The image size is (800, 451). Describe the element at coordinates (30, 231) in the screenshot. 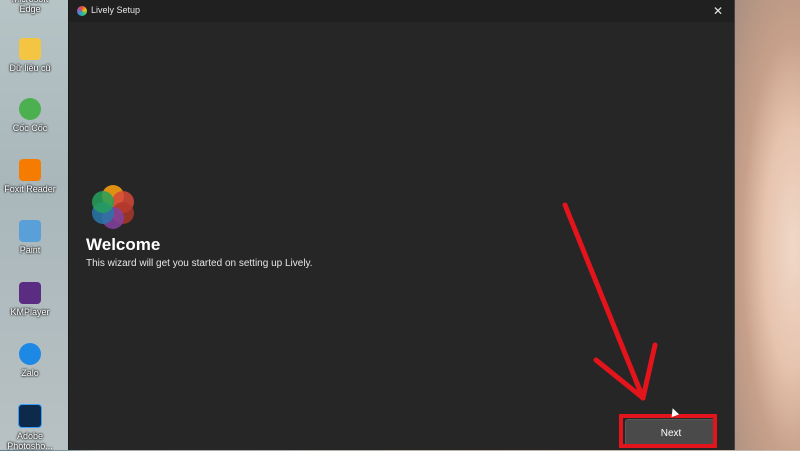

I see `paint-icon` at that location.